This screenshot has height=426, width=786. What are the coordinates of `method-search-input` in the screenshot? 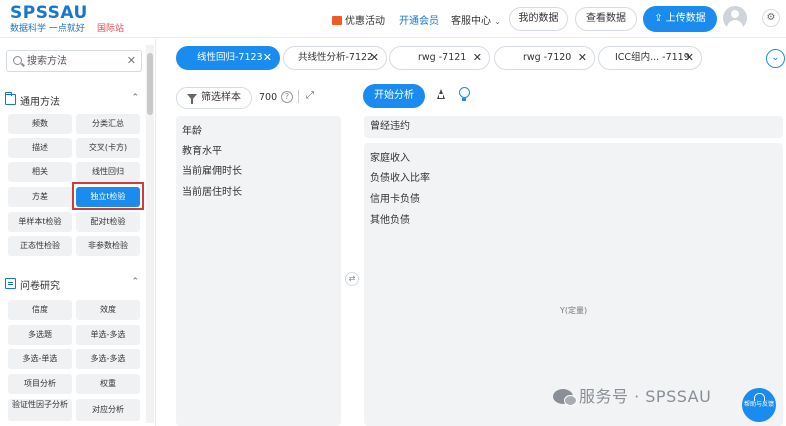 It's located at (74, 61).